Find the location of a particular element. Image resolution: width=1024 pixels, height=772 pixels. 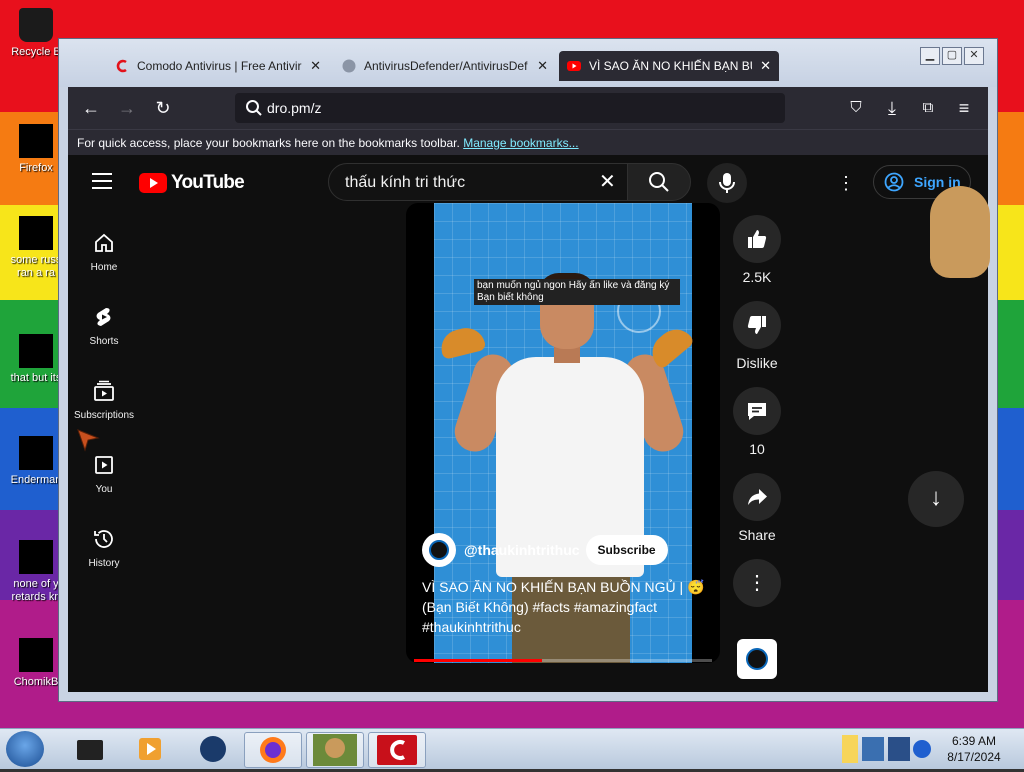

taskbar-app-comodo is located at coordinates (397, 750).